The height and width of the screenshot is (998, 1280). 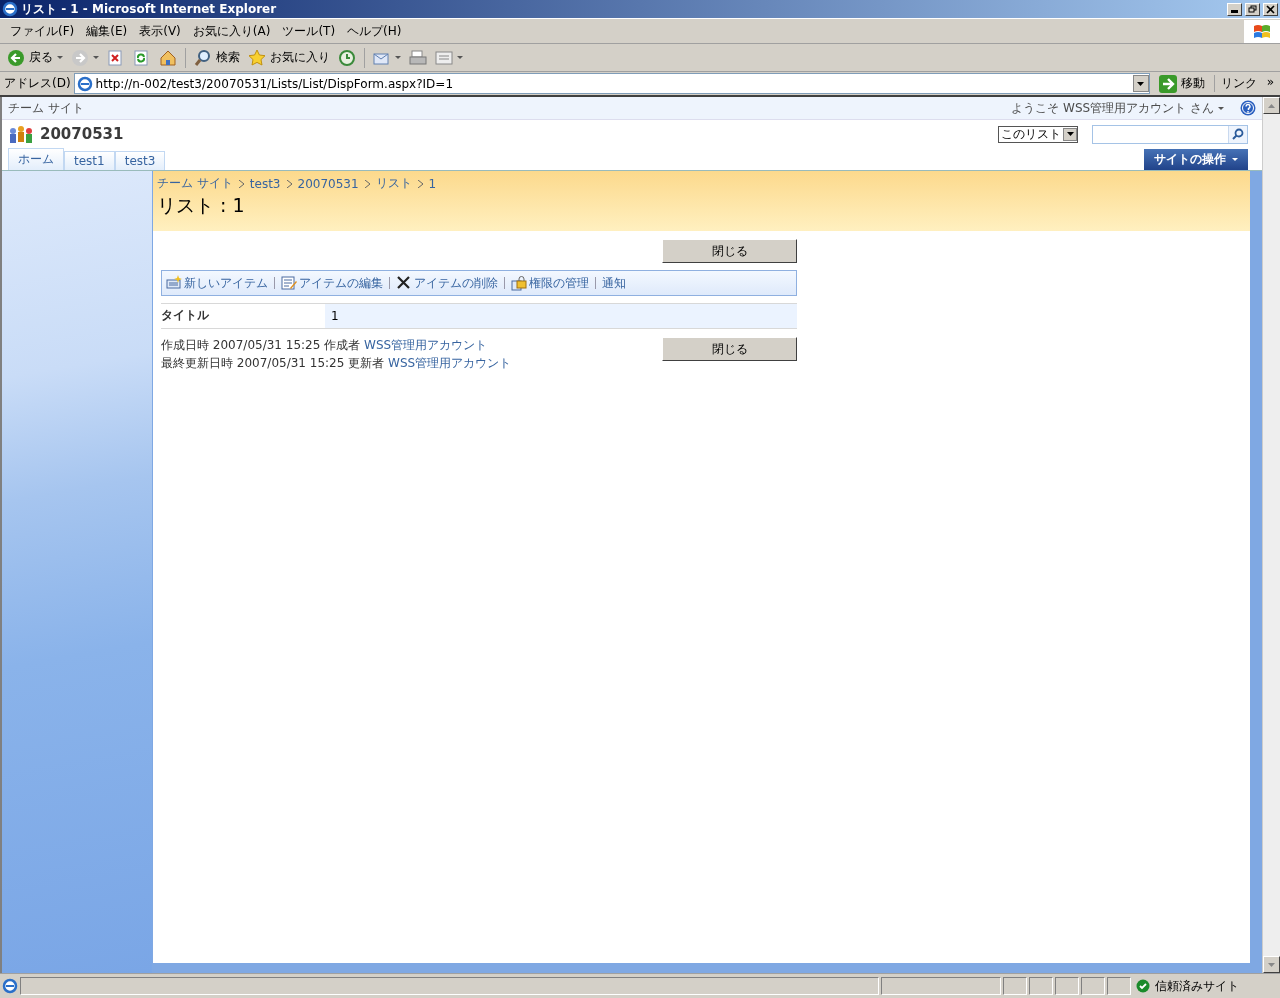 I want to click on minimize-icon, so click(x=1234, y=11).